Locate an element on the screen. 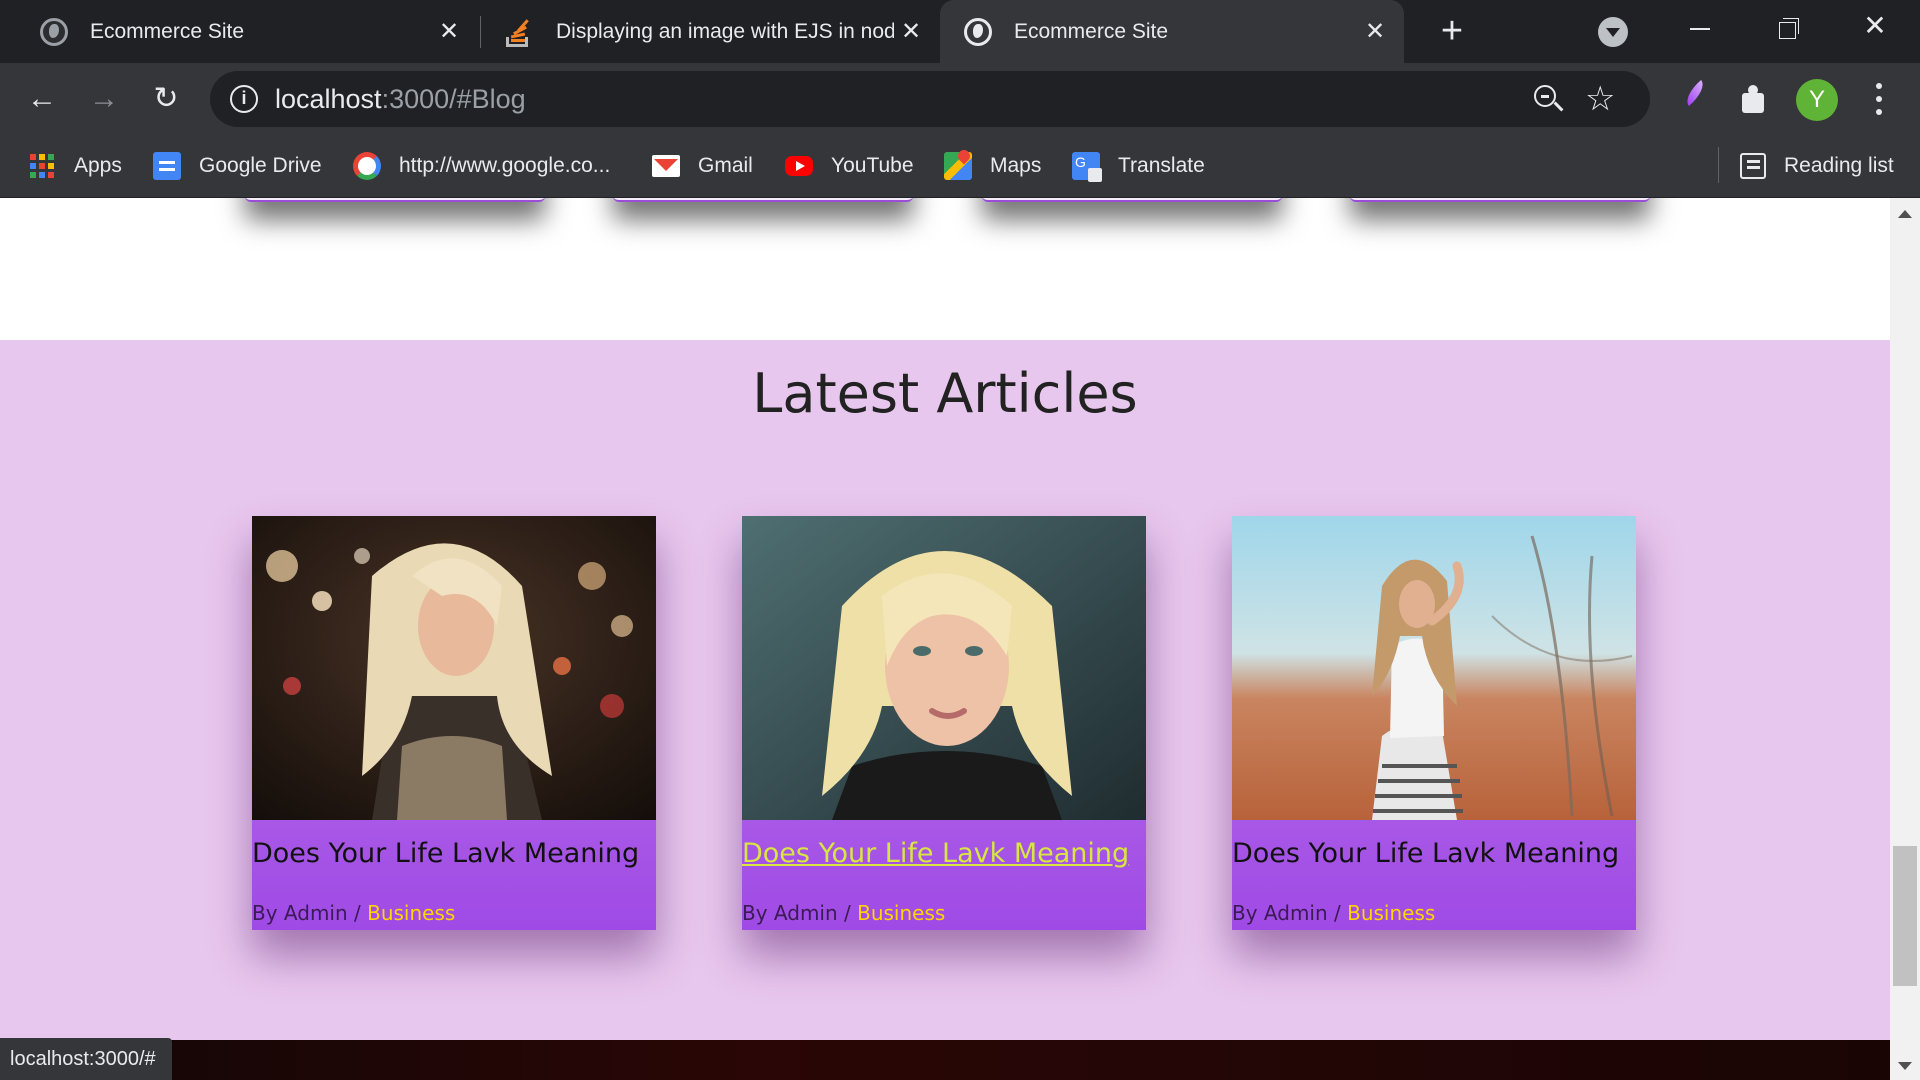  new-tab-button: + is located at coordinates (1452, 32).